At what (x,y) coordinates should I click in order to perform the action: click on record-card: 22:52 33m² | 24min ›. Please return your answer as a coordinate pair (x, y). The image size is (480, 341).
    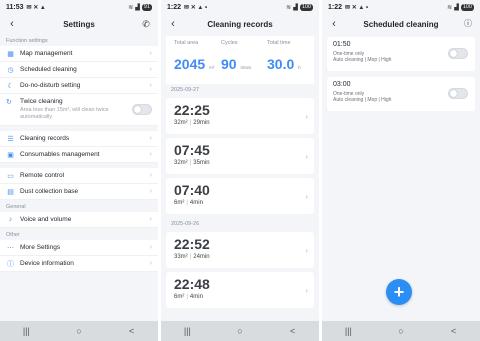
    Looking at the image, I should click on (240, 250).